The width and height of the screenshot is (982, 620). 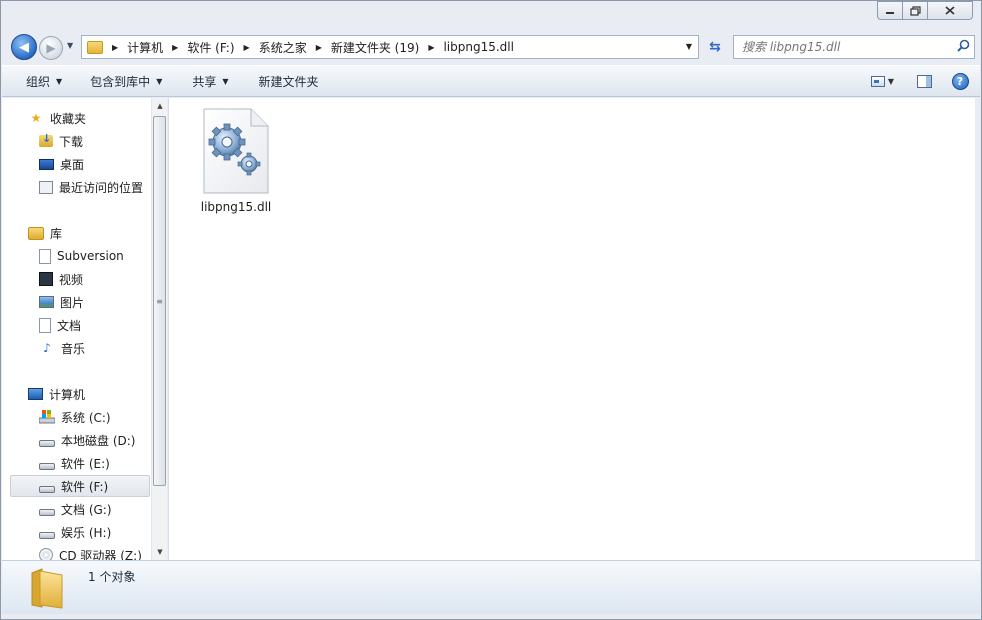 What do you see at coordinates (86, 417) in the screenshot?
I see `sidebar-item-label: 系统 (C:)` at bounding box center [86, 417].